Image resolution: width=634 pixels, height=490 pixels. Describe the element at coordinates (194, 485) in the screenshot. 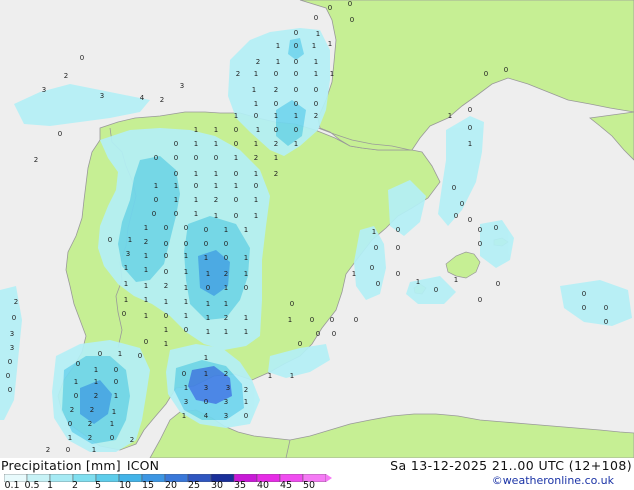

I see `colorbar-label: 25` at that location.